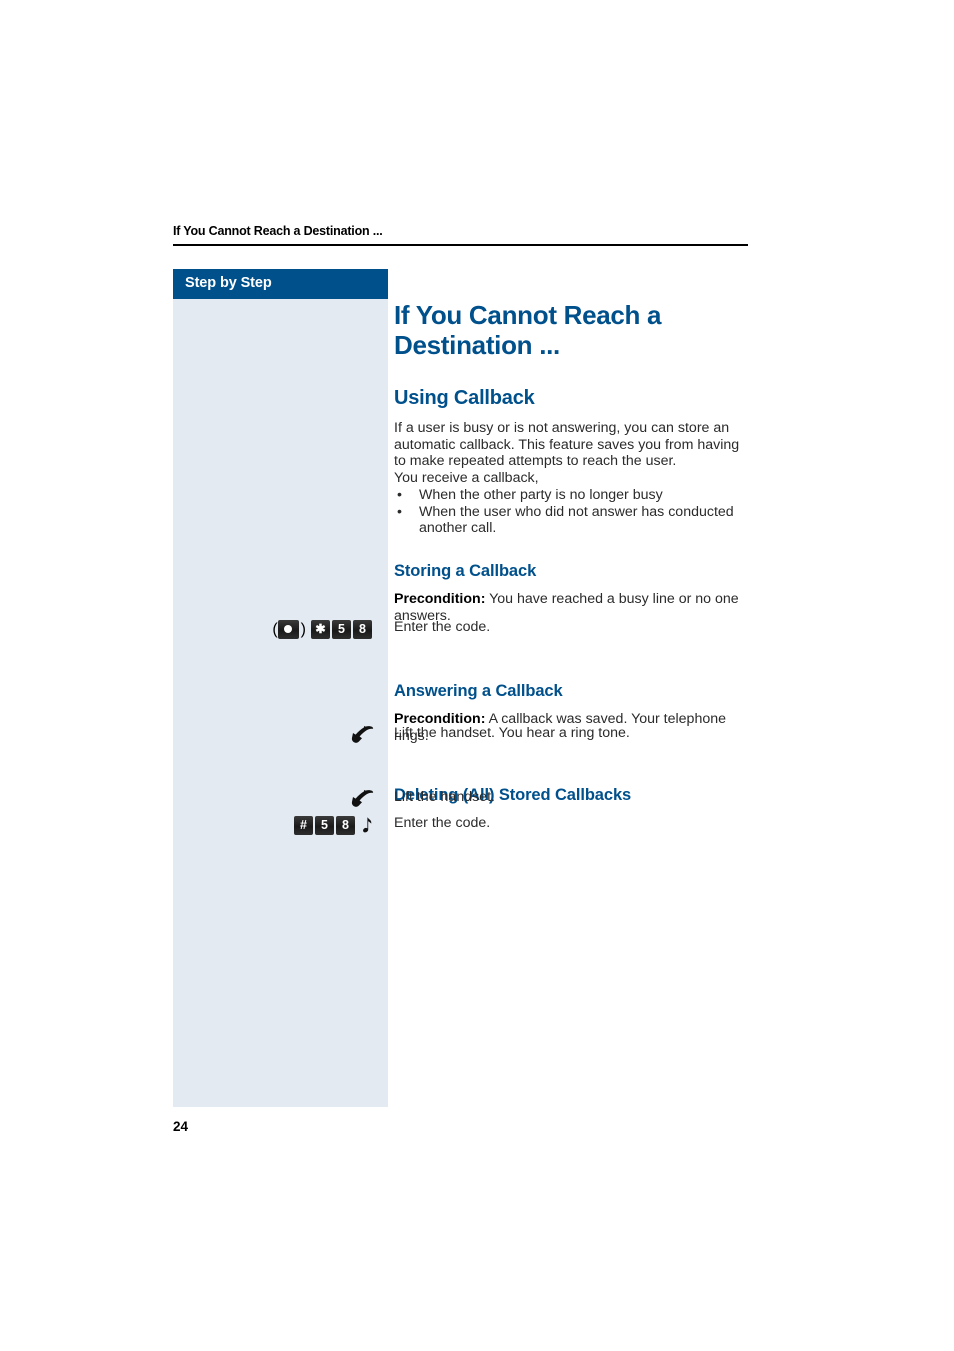 The height and width of the screenshot is (1351, 954). Describe the element at coordinates (541, 494) in the screenshot. I see `list-item-label: When the other party is no longer busy` at that location.